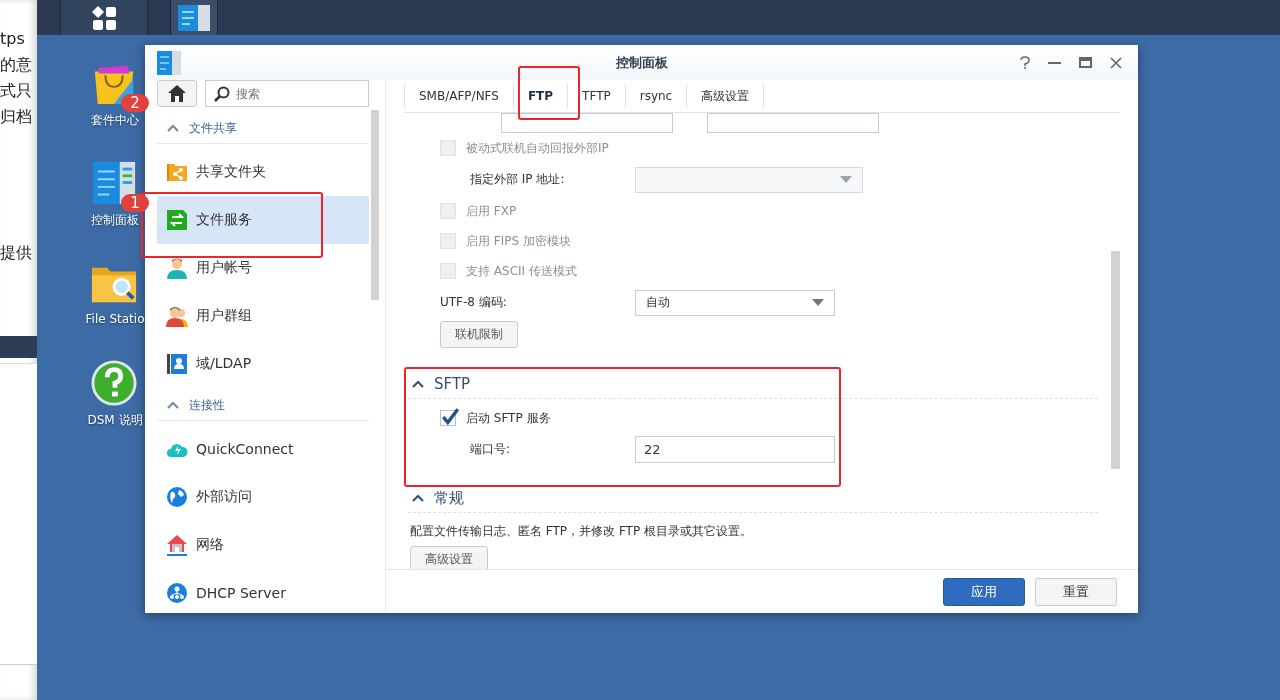 The width and height of the screenshot is (1280, 700). Describe the element at coordinates (115, 319) in the screenshot. I see `desktop-icon-label: File Statio` at that location.